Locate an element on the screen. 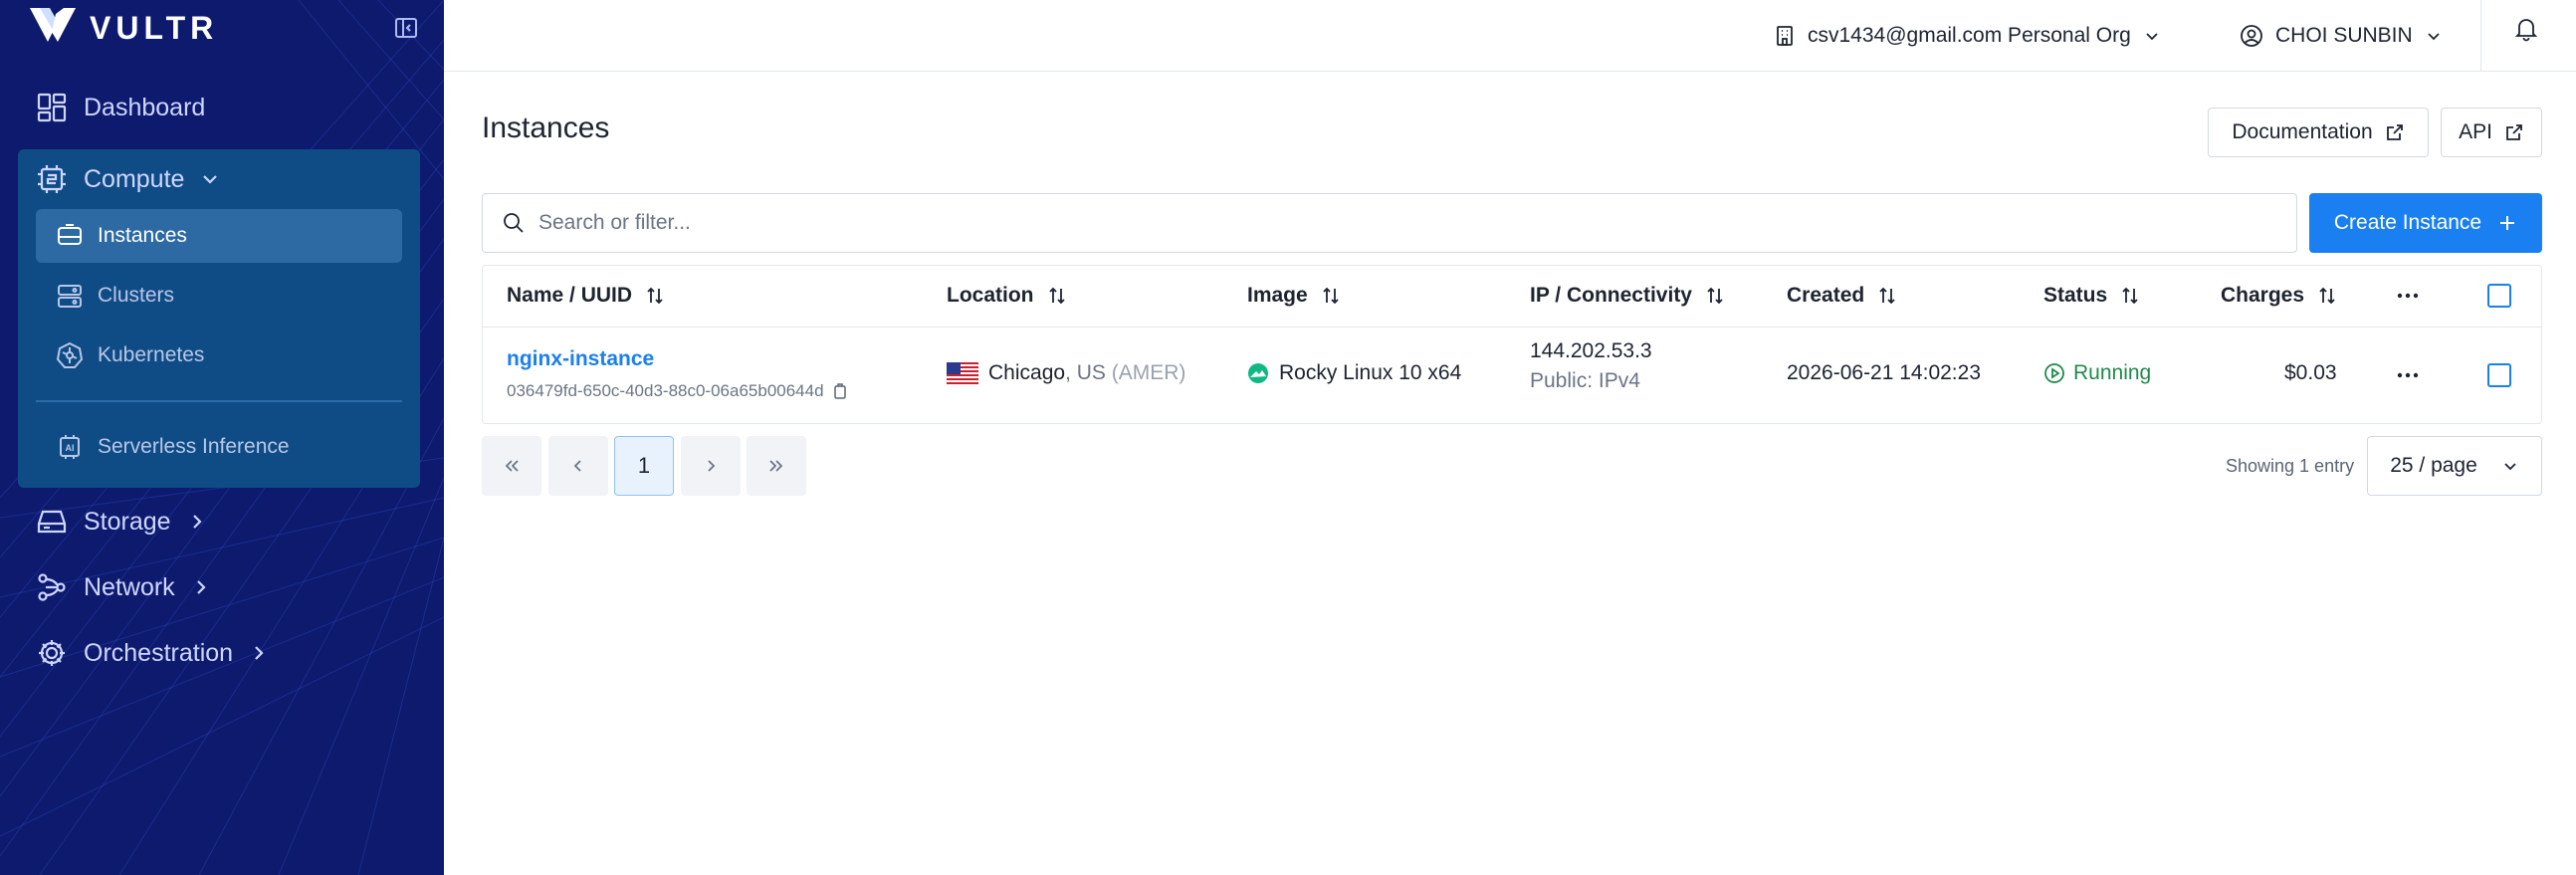  storage-icon is located at coordinates (52, 522).